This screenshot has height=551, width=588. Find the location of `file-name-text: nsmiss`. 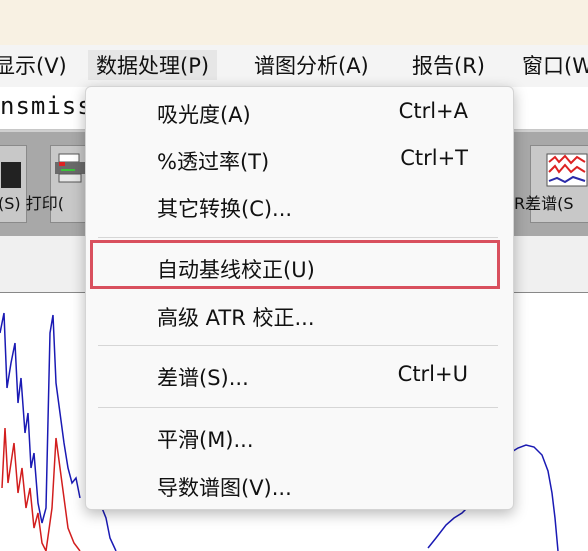

file-name-text: nsmiss is located at coordinates (46, 106).